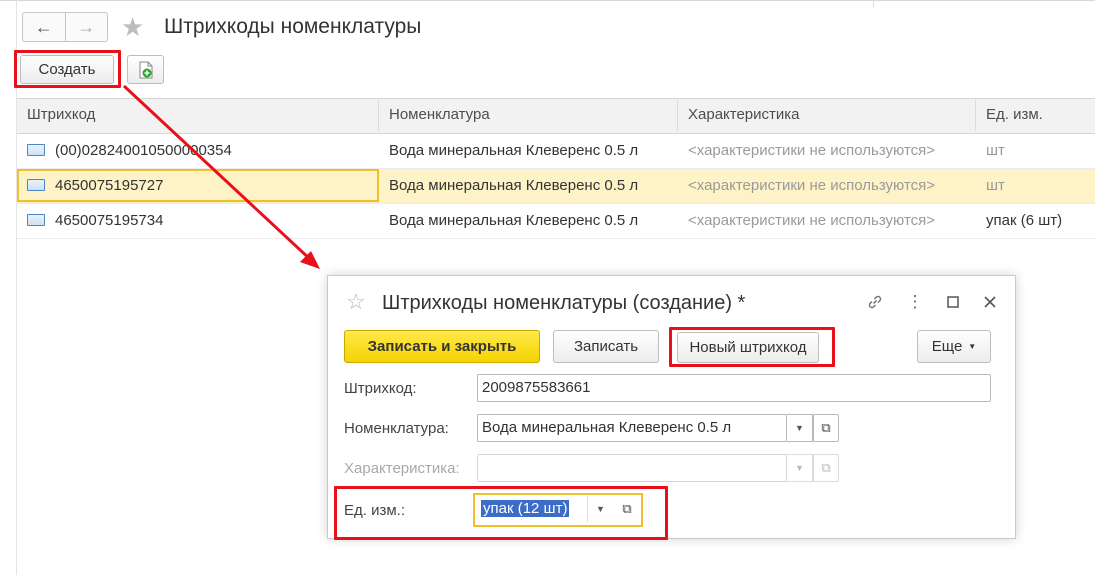  Describe the element at coordinates (132, 27) in the screenshot. I see `star-icon: ★` at that location.